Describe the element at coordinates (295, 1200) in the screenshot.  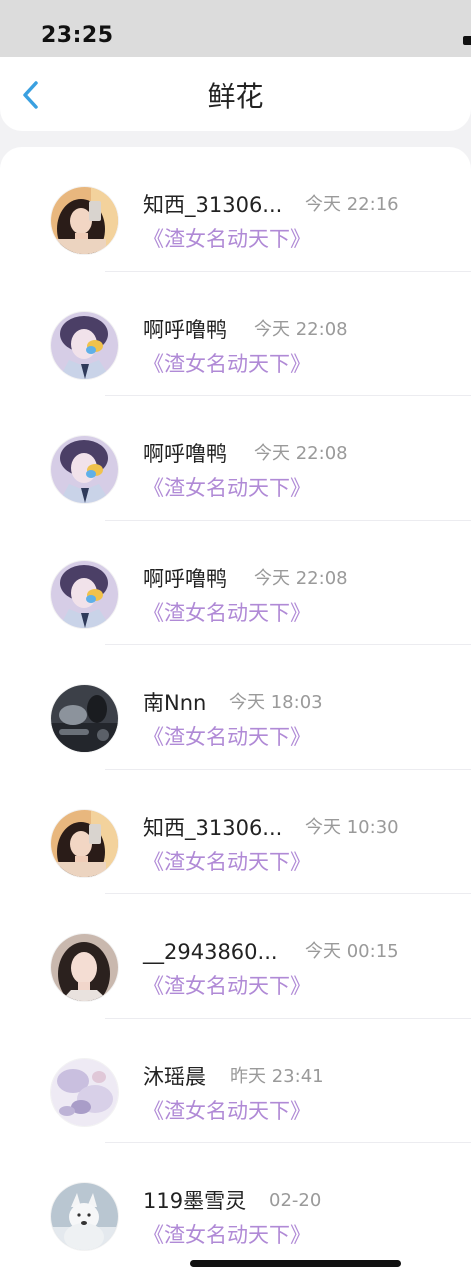
I see `timestamp: 02-20` at that location.